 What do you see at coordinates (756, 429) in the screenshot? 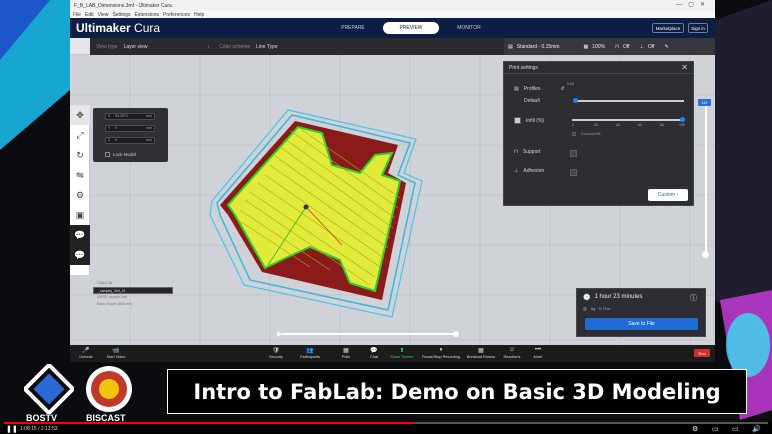
I see `volume-icon: 🔊` at bounding box center [756, 429].